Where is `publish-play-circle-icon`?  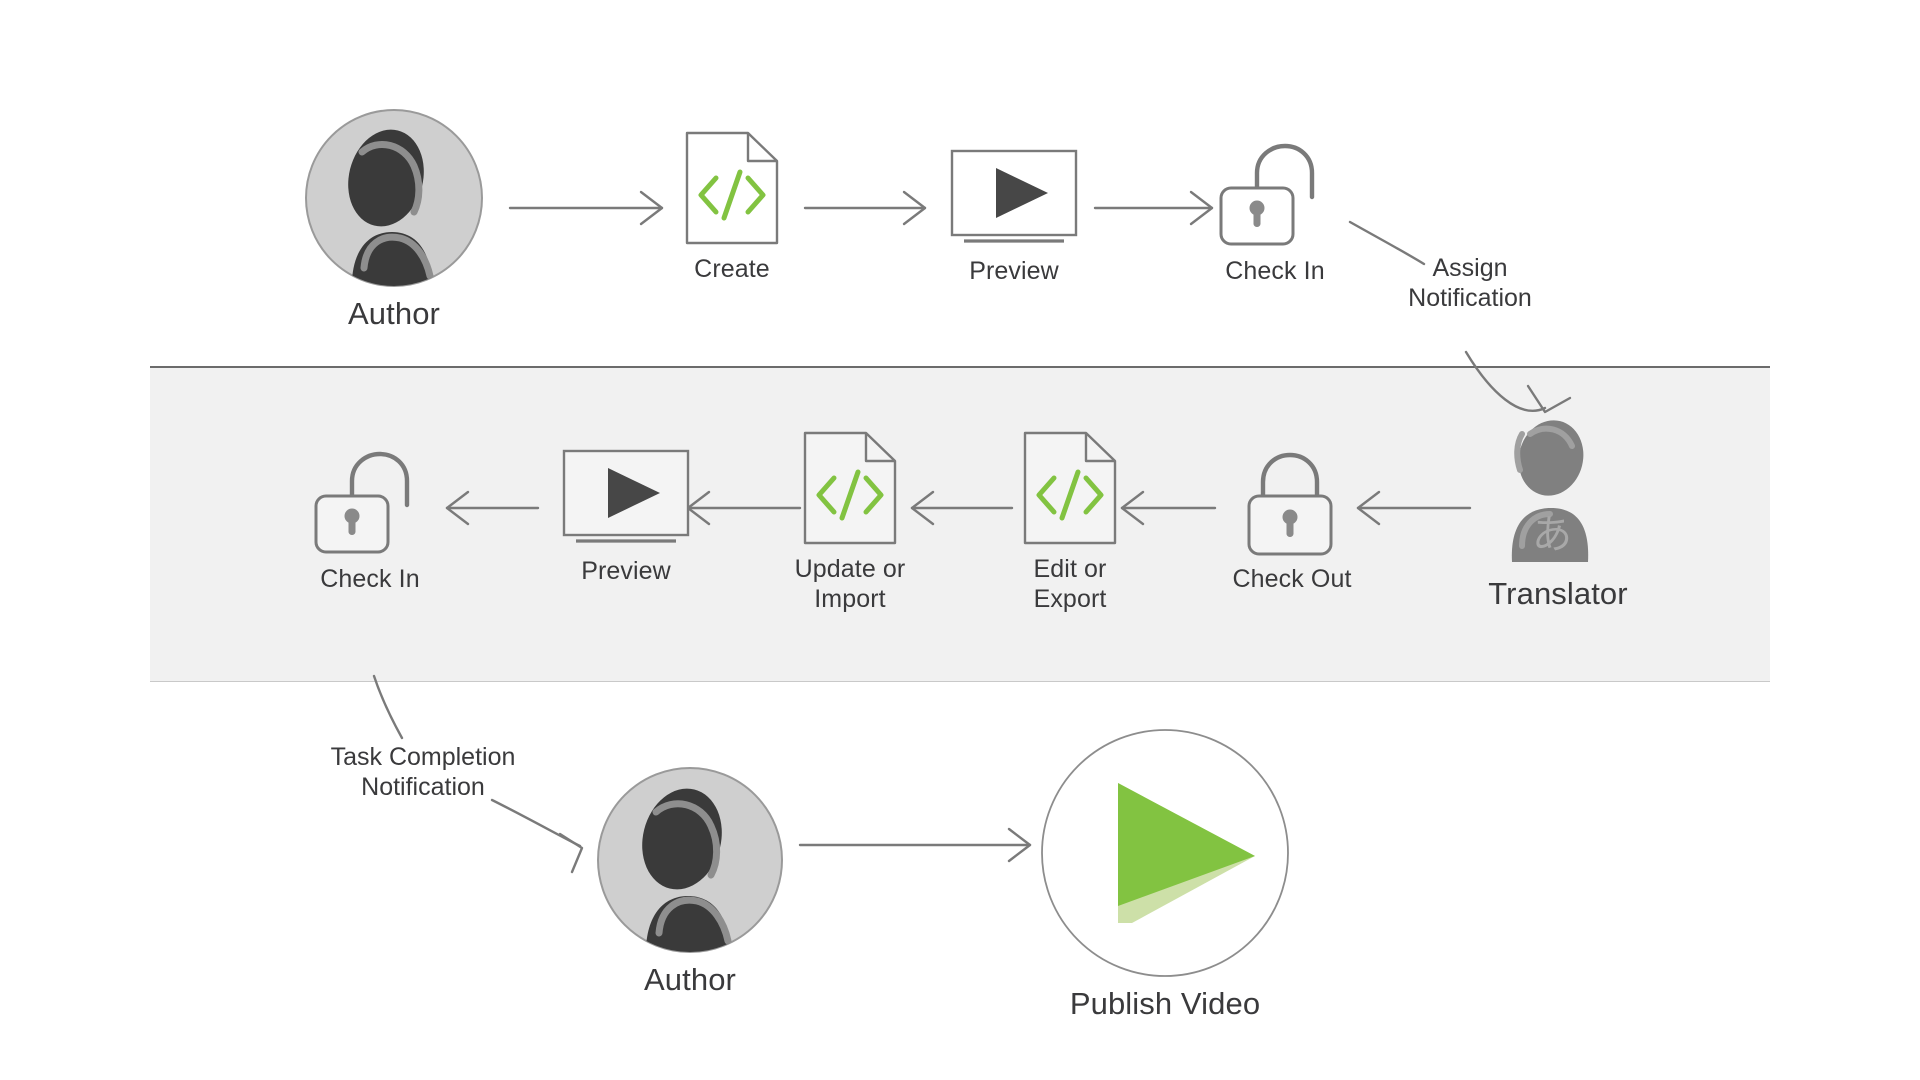 publish-play-circle-icon is located at coordinates (1165, 853).